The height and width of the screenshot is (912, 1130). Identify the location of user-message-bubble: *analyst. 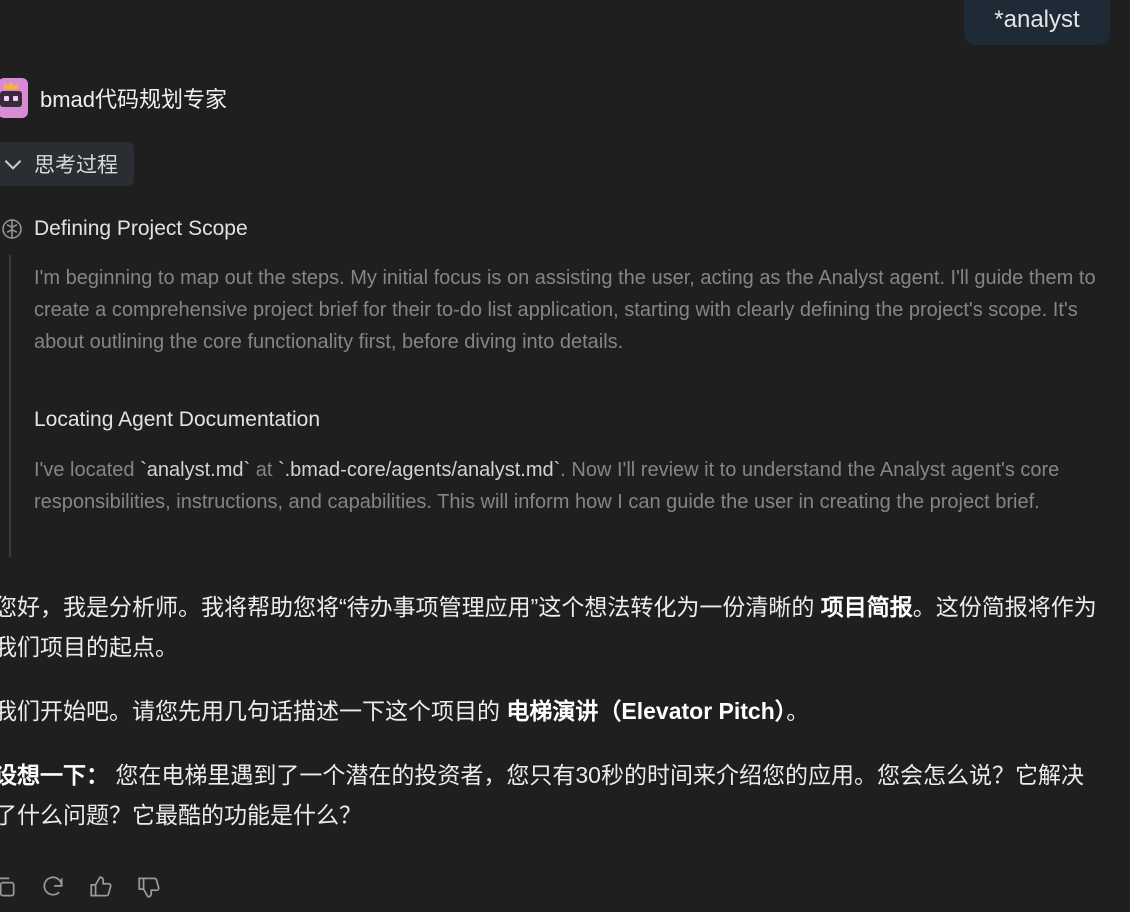
(1037, 22).